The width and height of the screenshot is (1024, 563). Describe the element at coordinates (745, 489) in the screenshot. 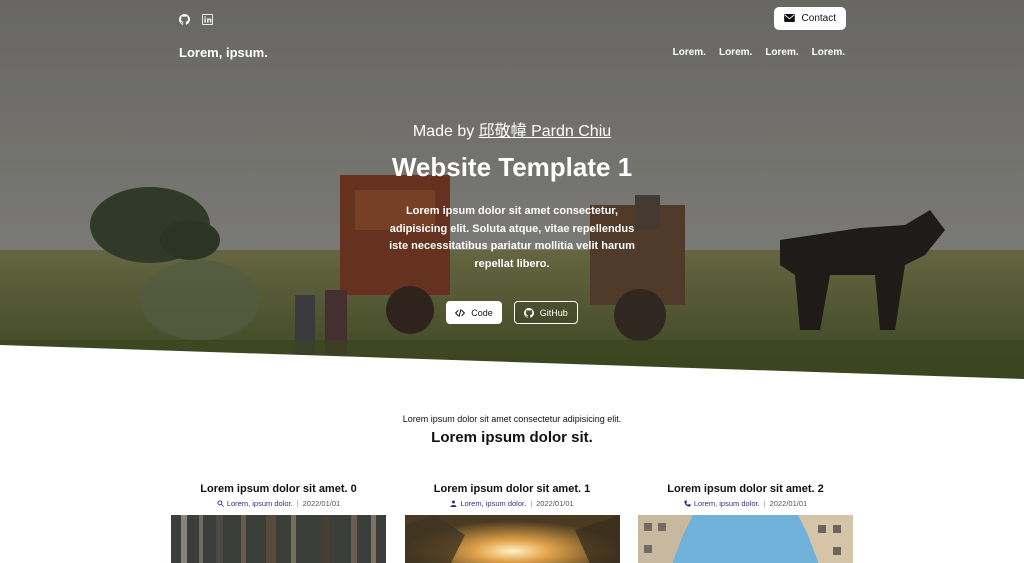

I see `card-title: Lorem ipsum dolor sit amet. 2` at that location.